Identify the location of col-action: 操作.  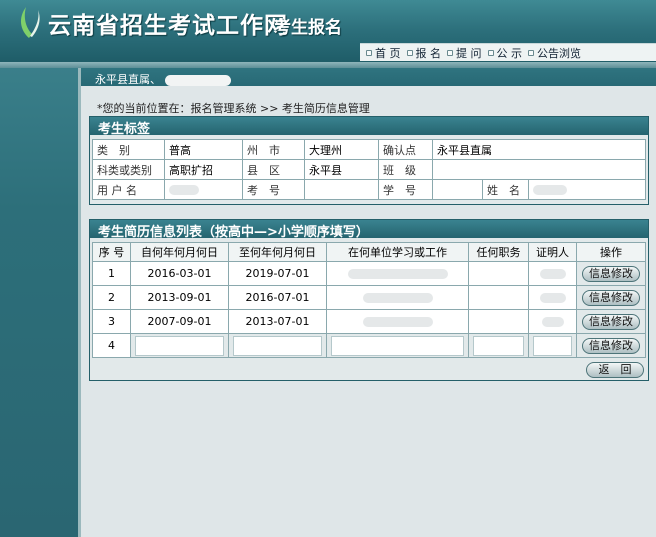
(611, 252).